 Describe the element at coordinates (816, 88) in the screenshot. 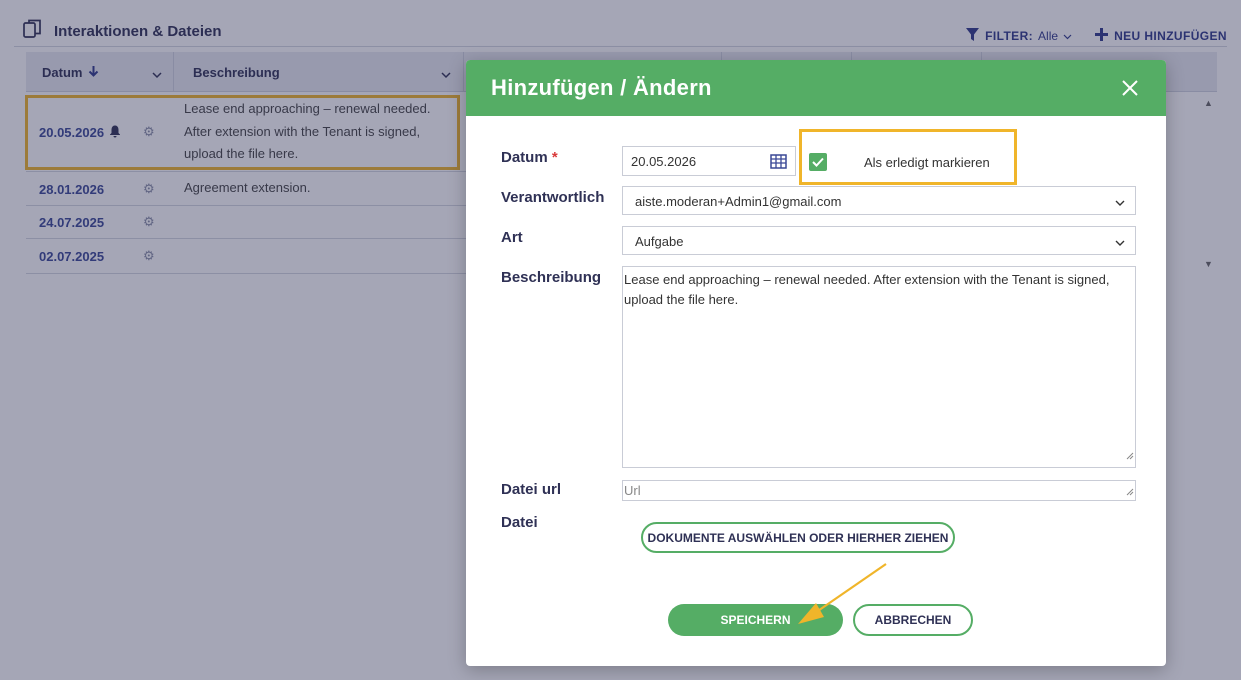

I see `dialog-header: Hinzufügen / Ändern` at that location.